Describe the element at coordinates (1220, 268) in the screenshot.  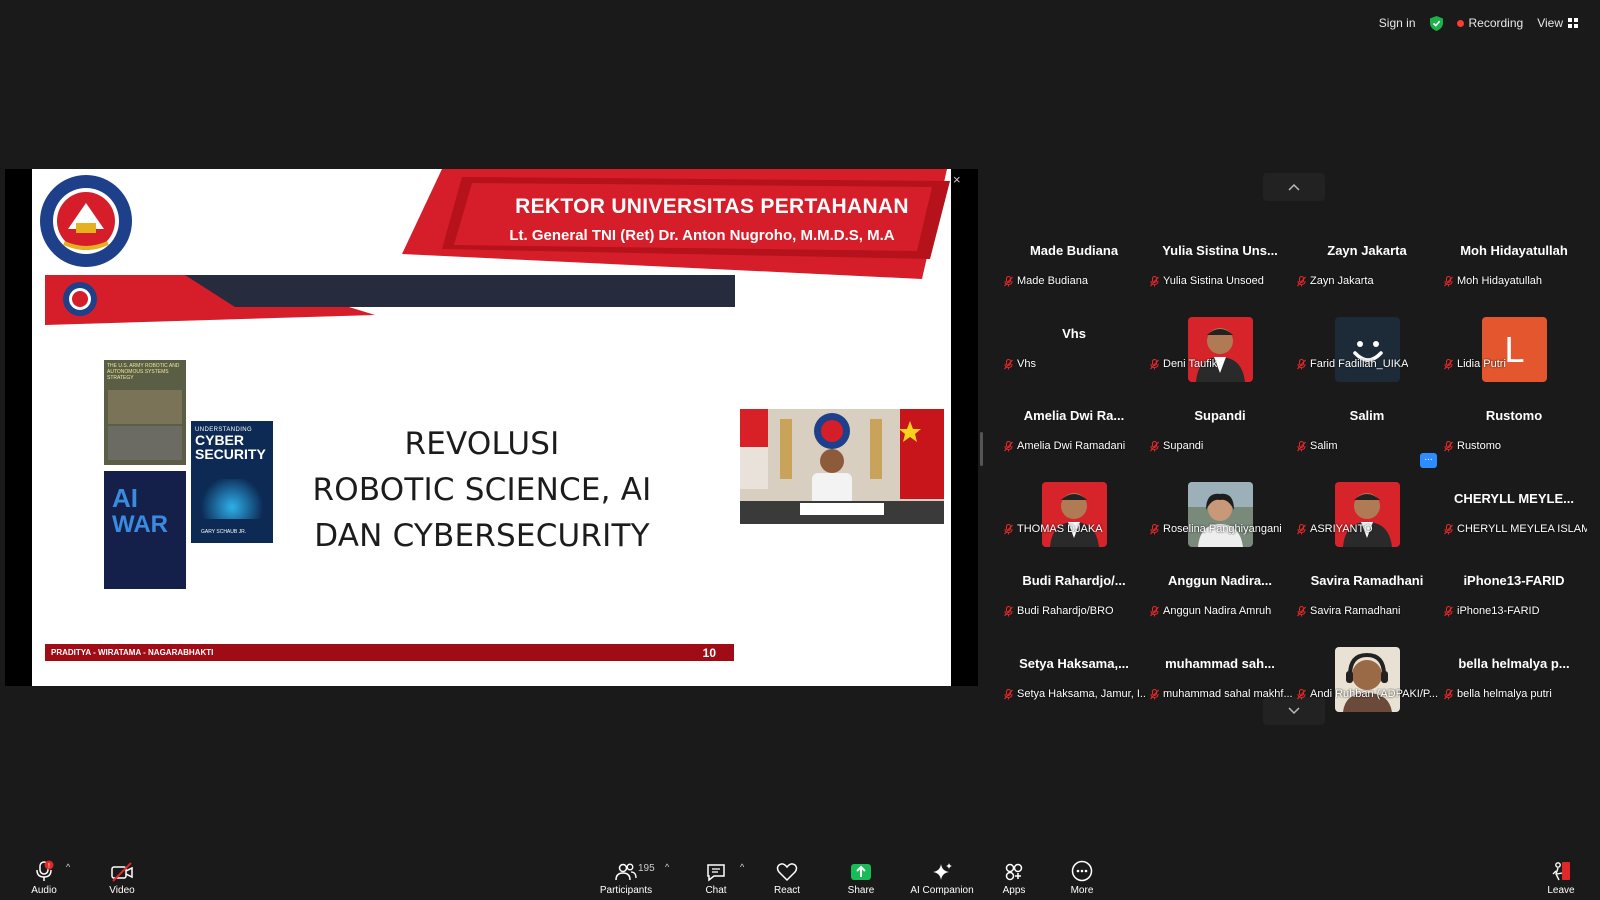
I see `participant-tile: Yulia Sistina Uns... Yulia Sistina Unsoed` at that location.